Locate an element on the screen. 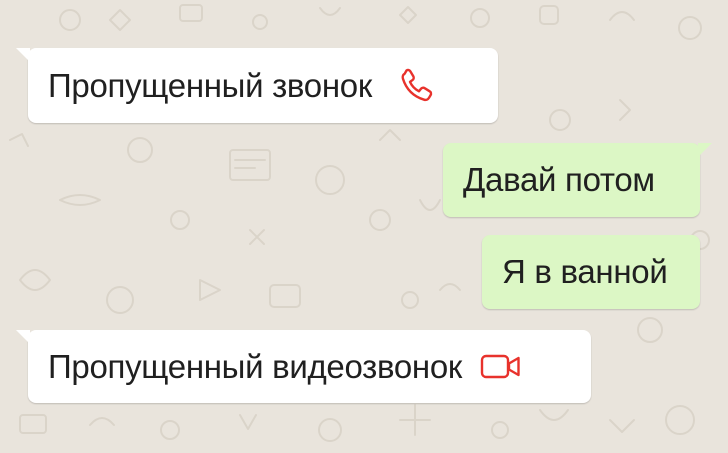  message-bubble-outgoing: Давай потом is located at coordinates (577, 180).